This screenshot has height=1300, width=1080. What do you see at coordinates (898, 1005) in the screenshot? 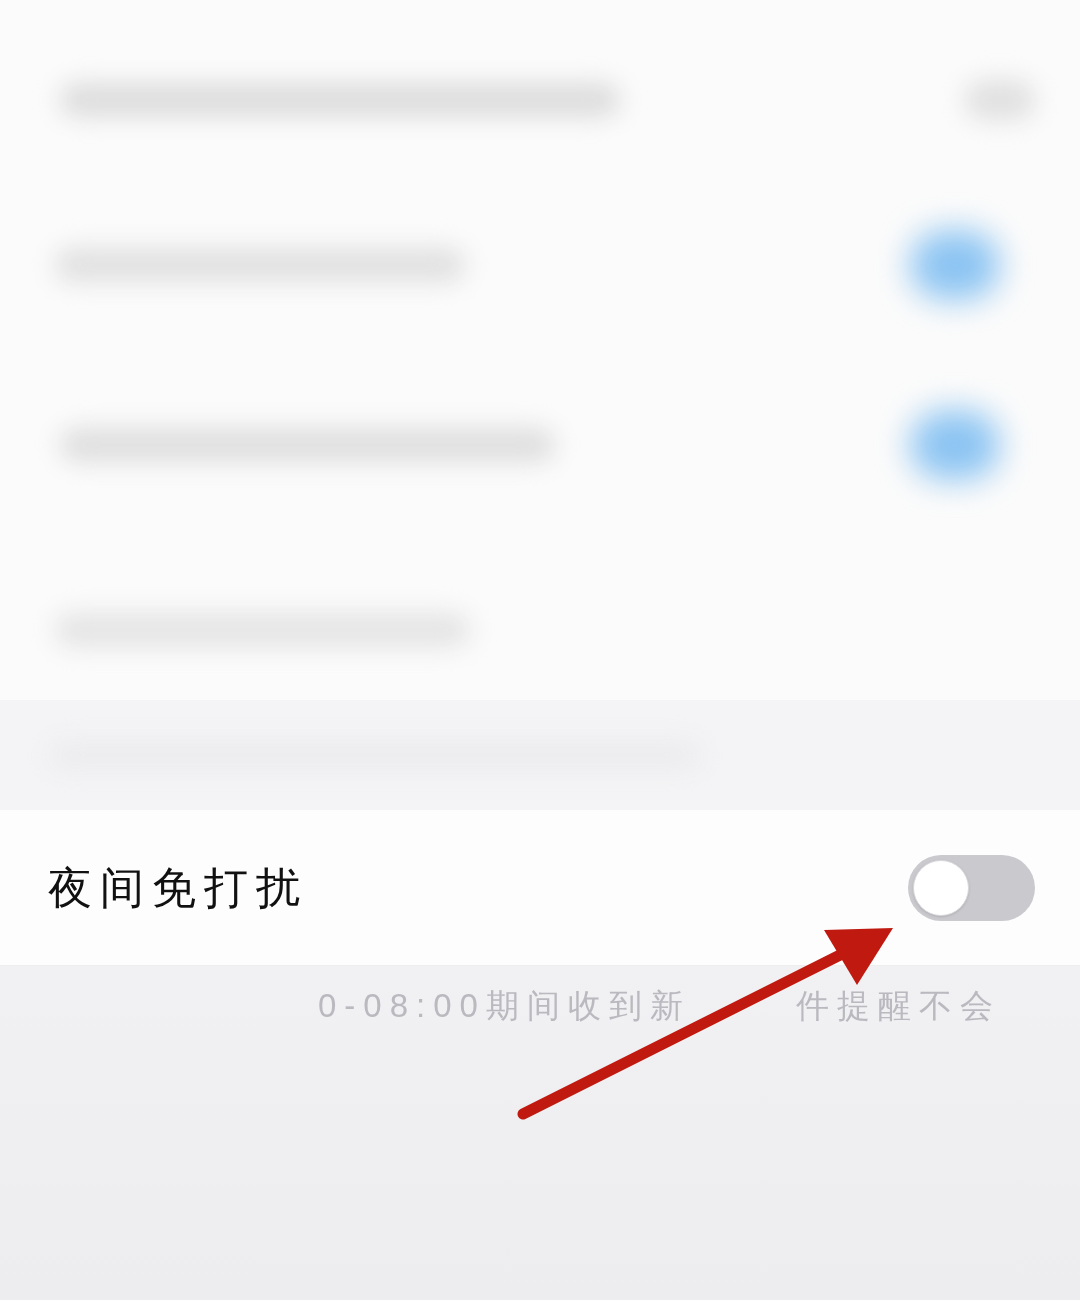
I see `footnote-text: 件提醒不会` at bounding box center [898, 1005].